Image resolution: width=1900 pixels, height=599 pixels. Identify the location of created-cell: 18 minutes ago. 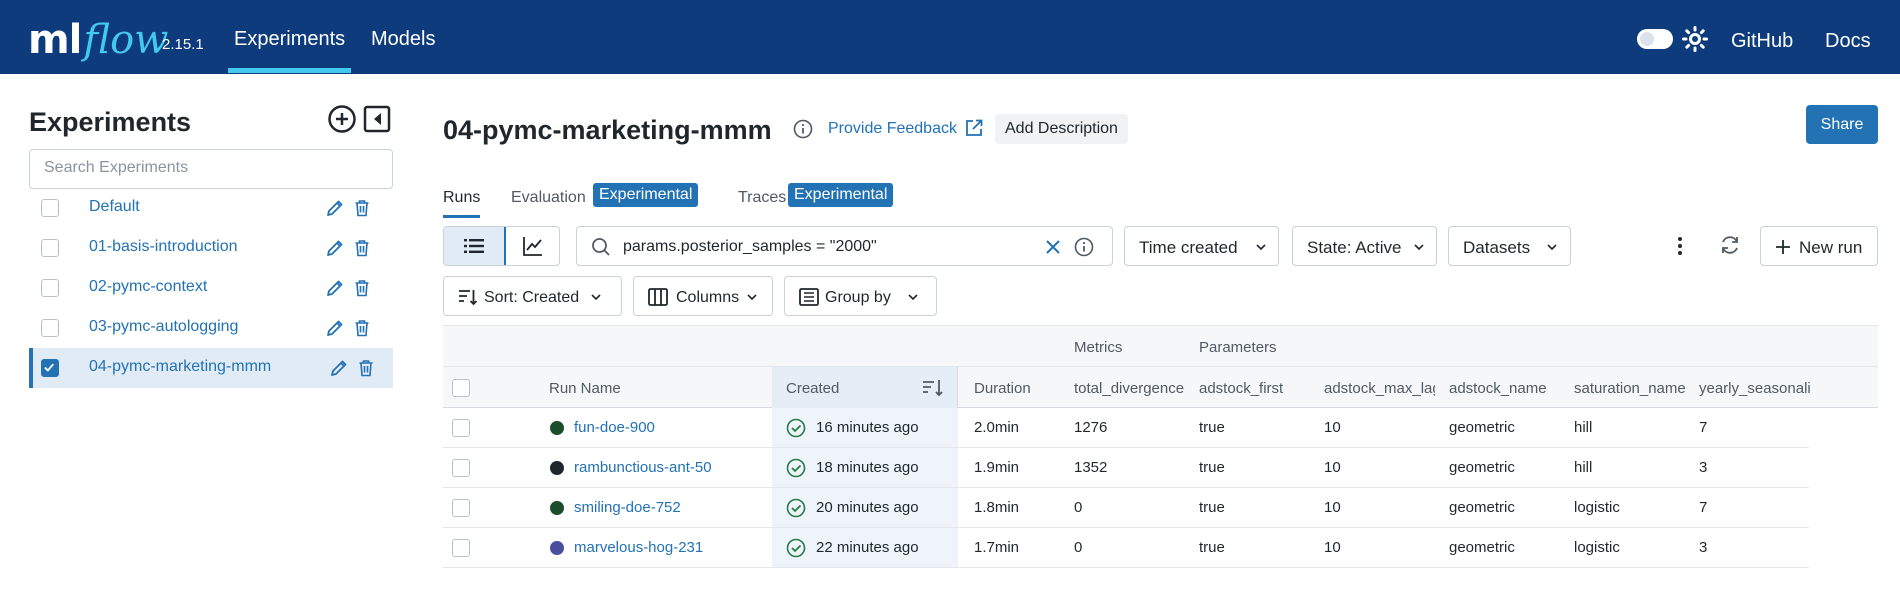
(867, 467).